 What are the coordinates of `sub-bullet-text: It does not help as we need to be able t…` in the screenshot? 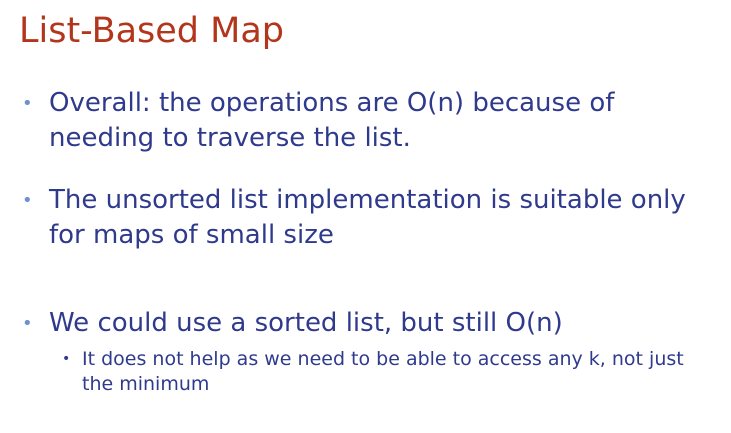 It's located at (383, 371).